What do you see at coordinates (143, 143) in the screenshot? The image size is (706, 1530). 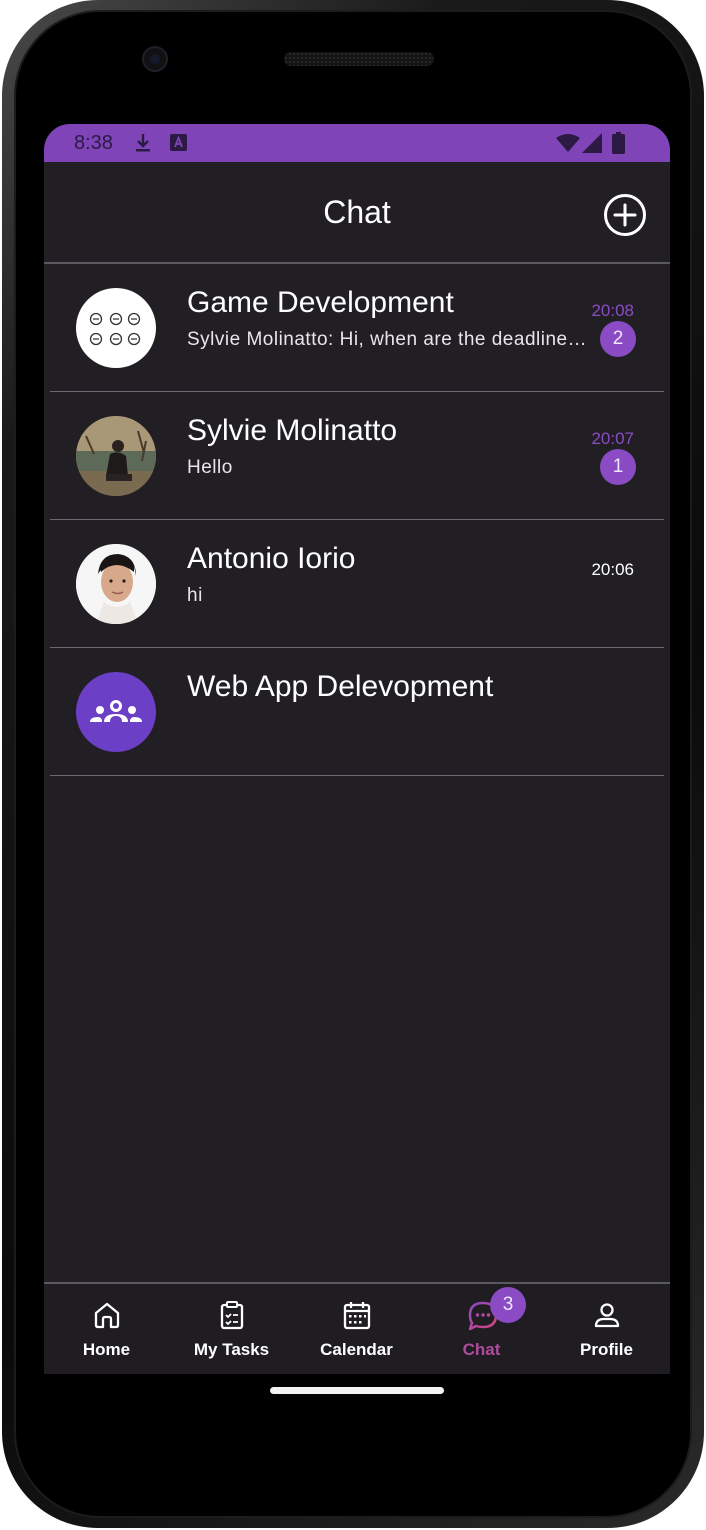 I see `download-icon` at bounding box center [143, 143].